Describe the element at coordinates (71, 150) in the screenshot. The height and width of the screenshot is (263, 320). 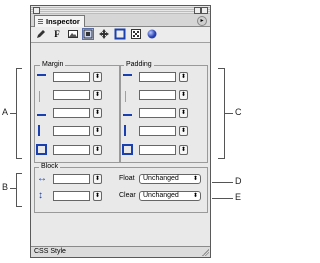
I see `margin-all-field` at that location.